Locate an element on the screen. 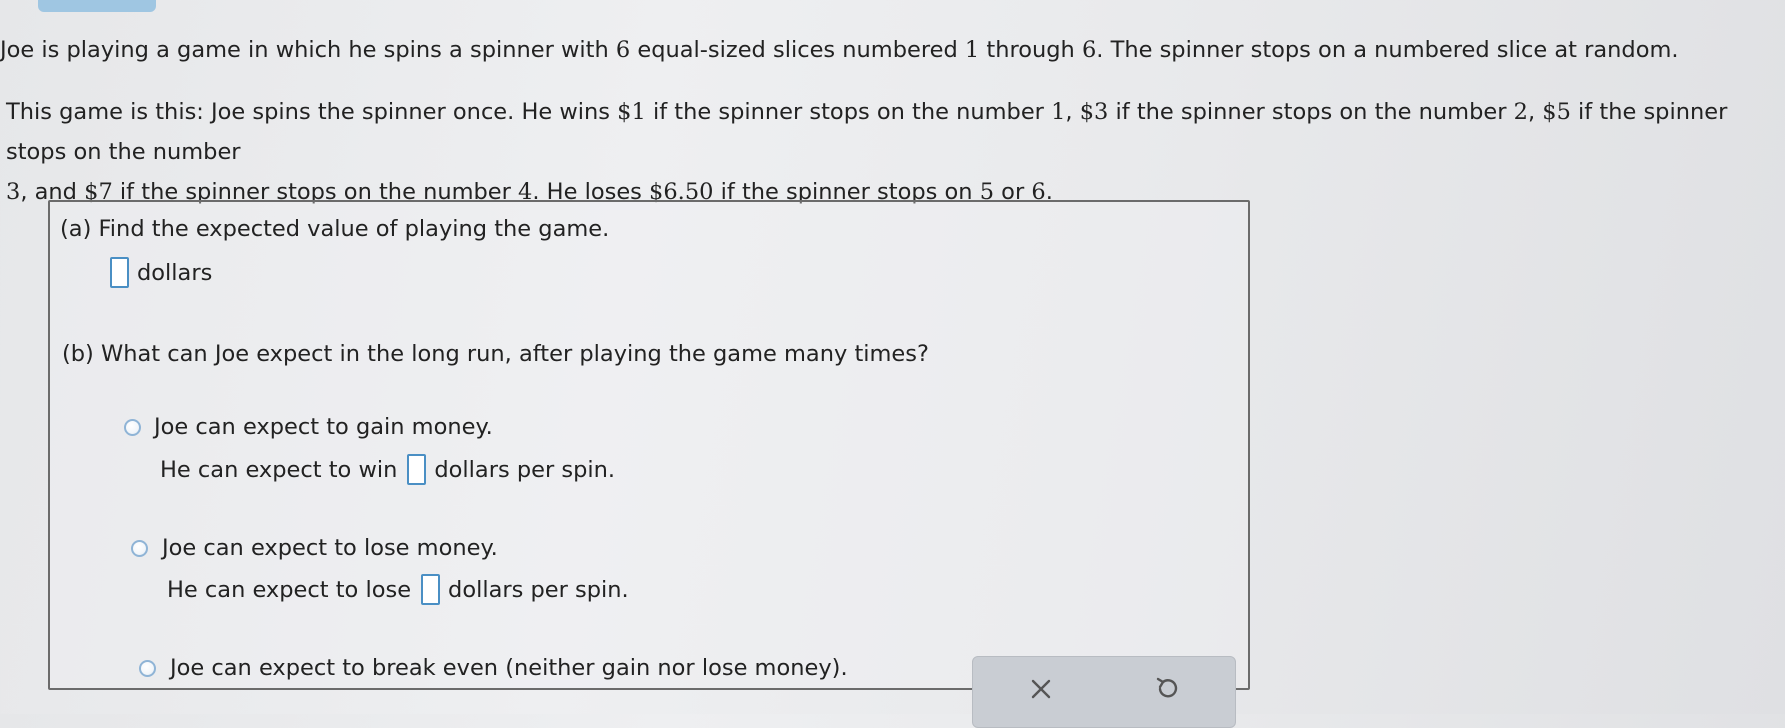  gain-detail-row: He can expect to win dollars per spin. is located at coordinates (387, 469).